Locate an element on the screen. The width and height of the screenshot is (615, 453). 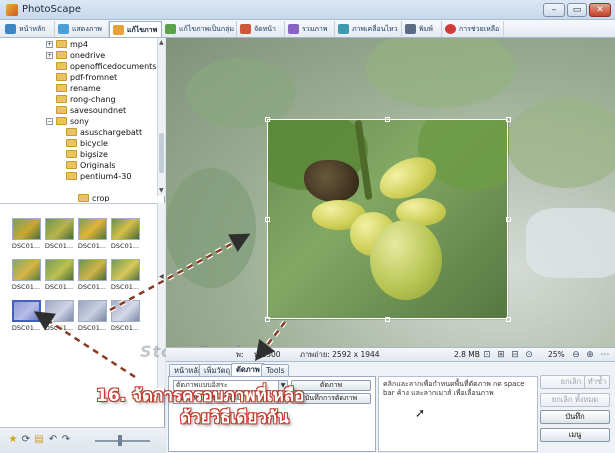
tree-item-crop: crop is located at coordinates (93, 197).